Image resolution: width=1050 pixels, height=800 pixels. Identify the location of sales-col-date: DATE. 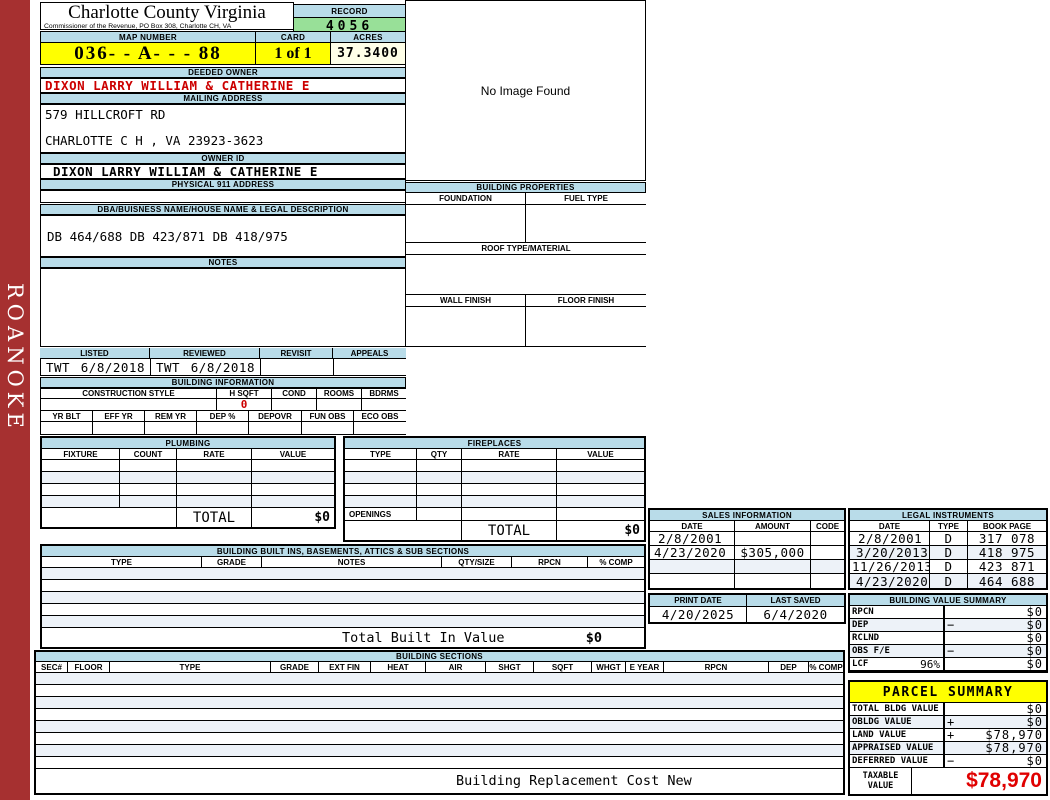
(692, 526).